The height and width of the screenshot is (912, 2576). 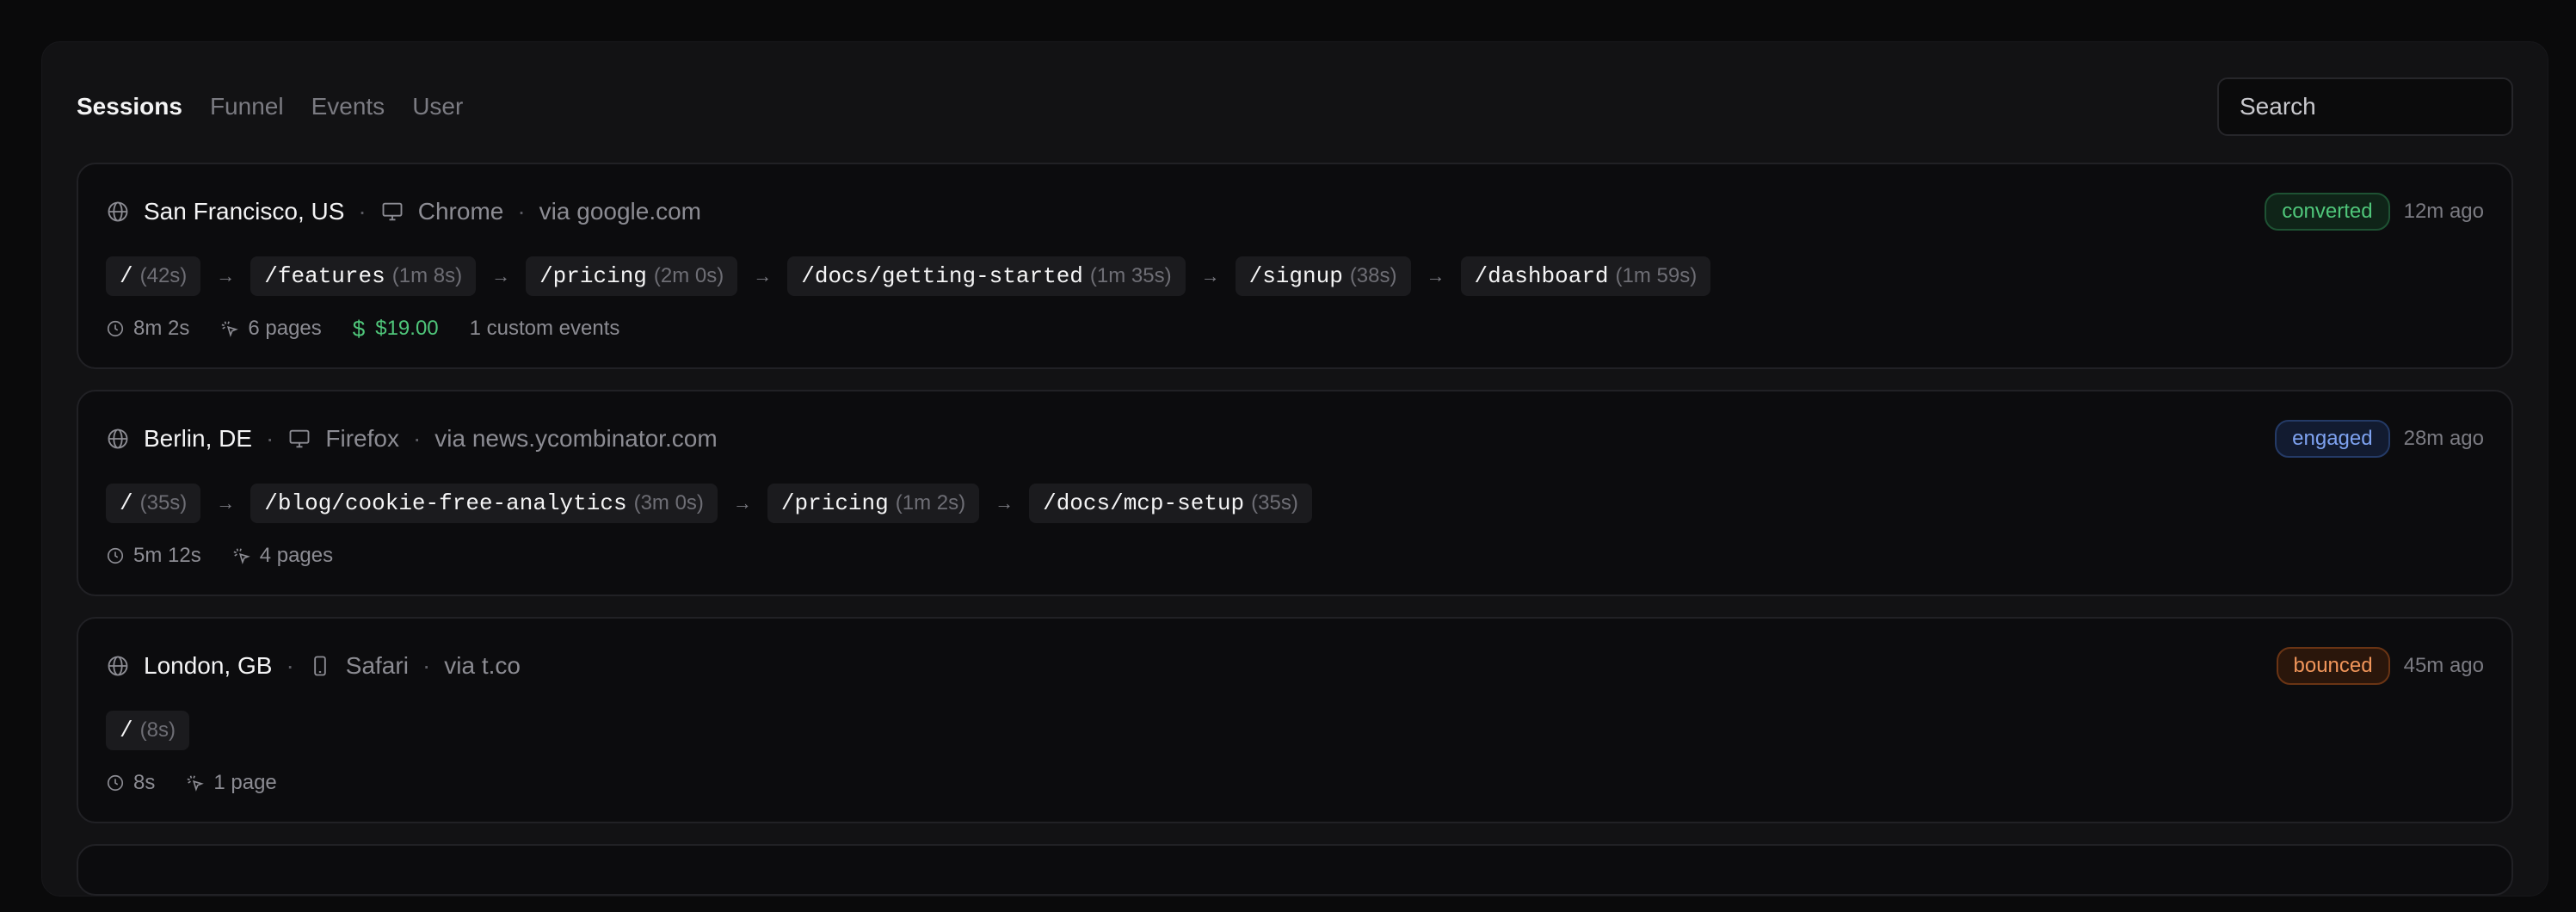 I want to click on path-step: / (35s), so click(x=154, y=503).